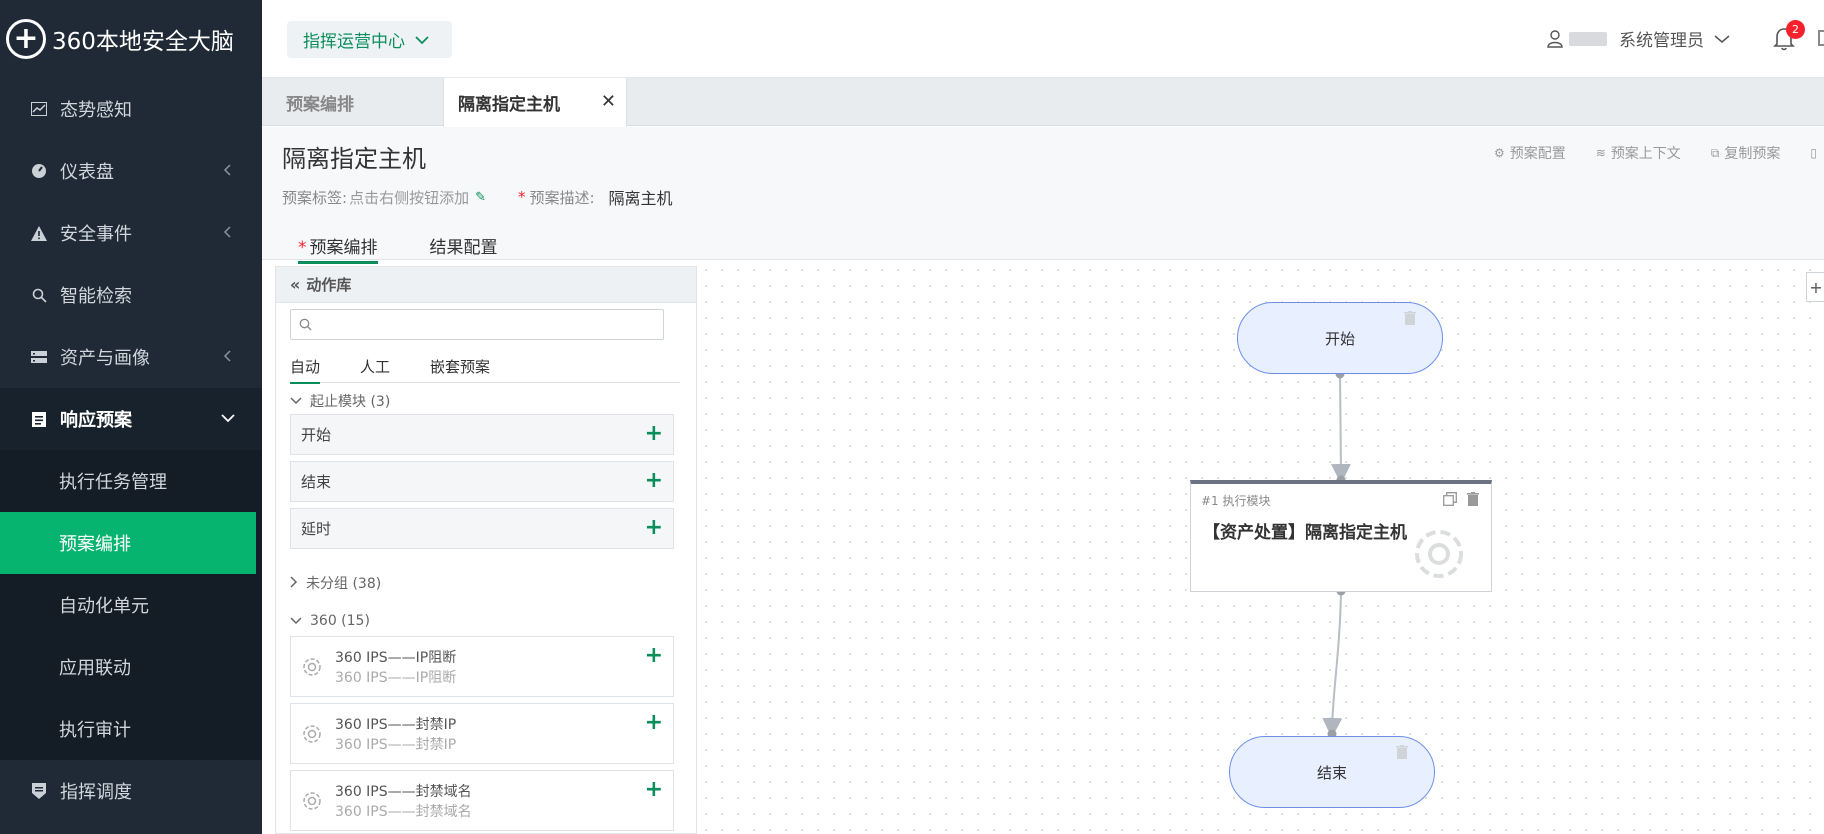 This screenshot has height=834, width=1824. I want to click on exec-module-node: #1 执行模块 【资产处置】隔离指定主机, so click(1341, 536).